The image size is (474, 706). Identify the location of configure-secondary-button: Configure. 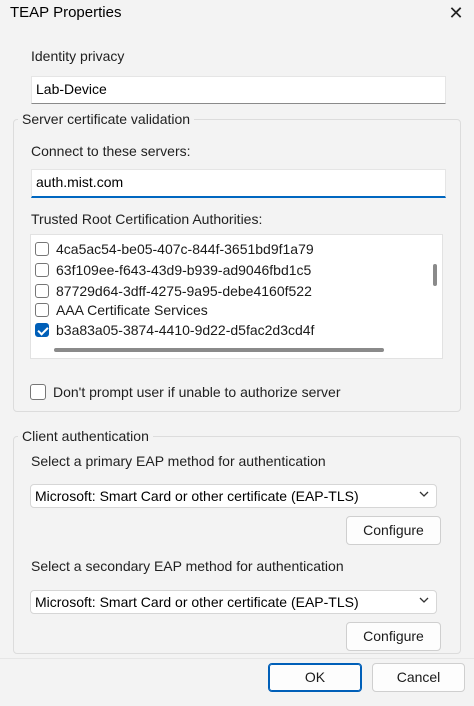
(393, 636).